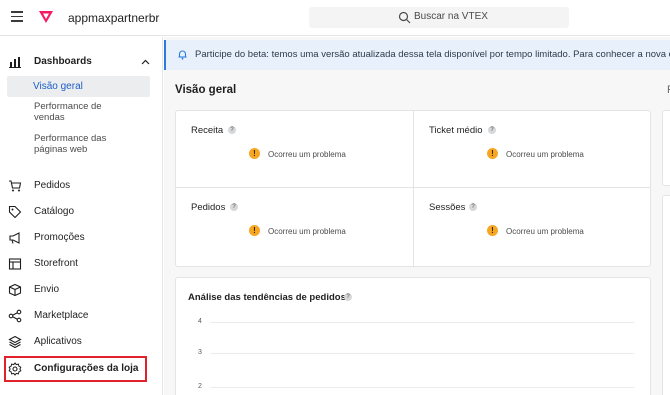  What do you see at coordinates (17, 17) in the screenshot?
I see `menu-icon` at bounding box center [17, 17].